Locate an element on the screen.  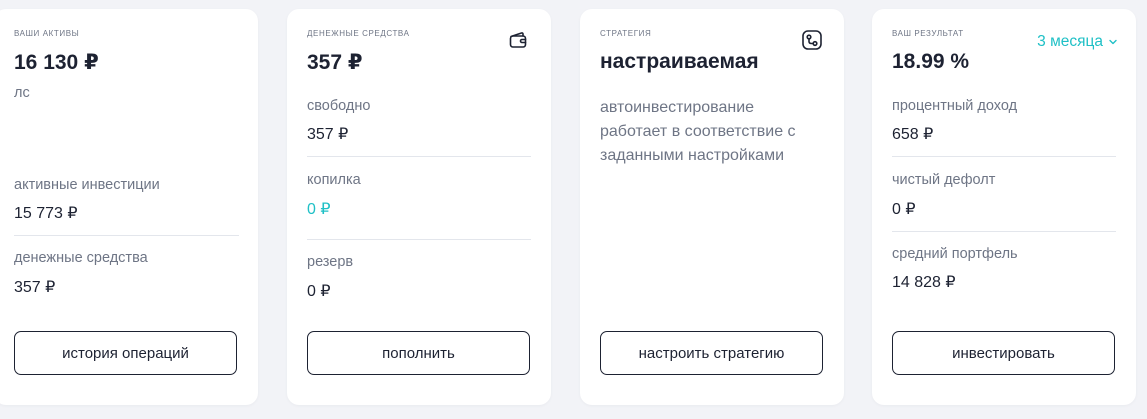
net-default-value: 0 ₽ is located at coordinates (904, 209).